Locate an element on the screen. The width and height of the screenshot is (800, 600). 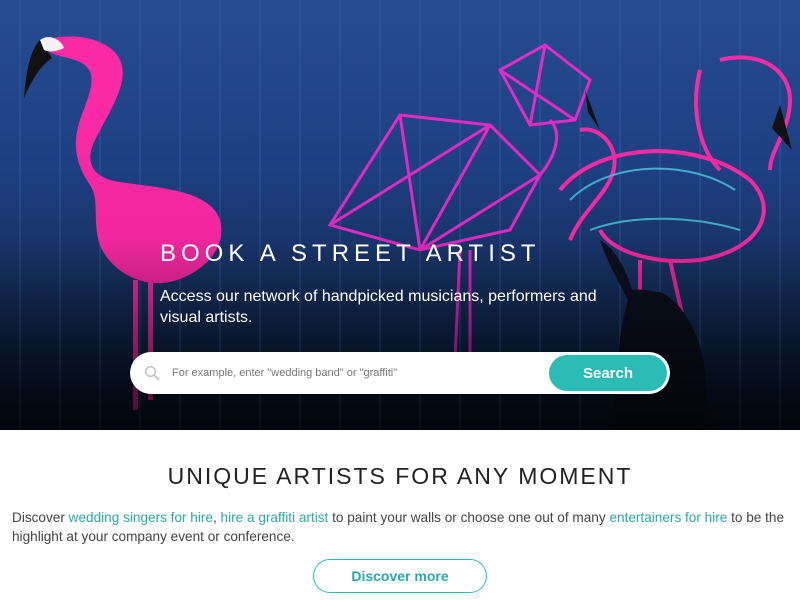
search-icon is located at coordinates (152, 373).